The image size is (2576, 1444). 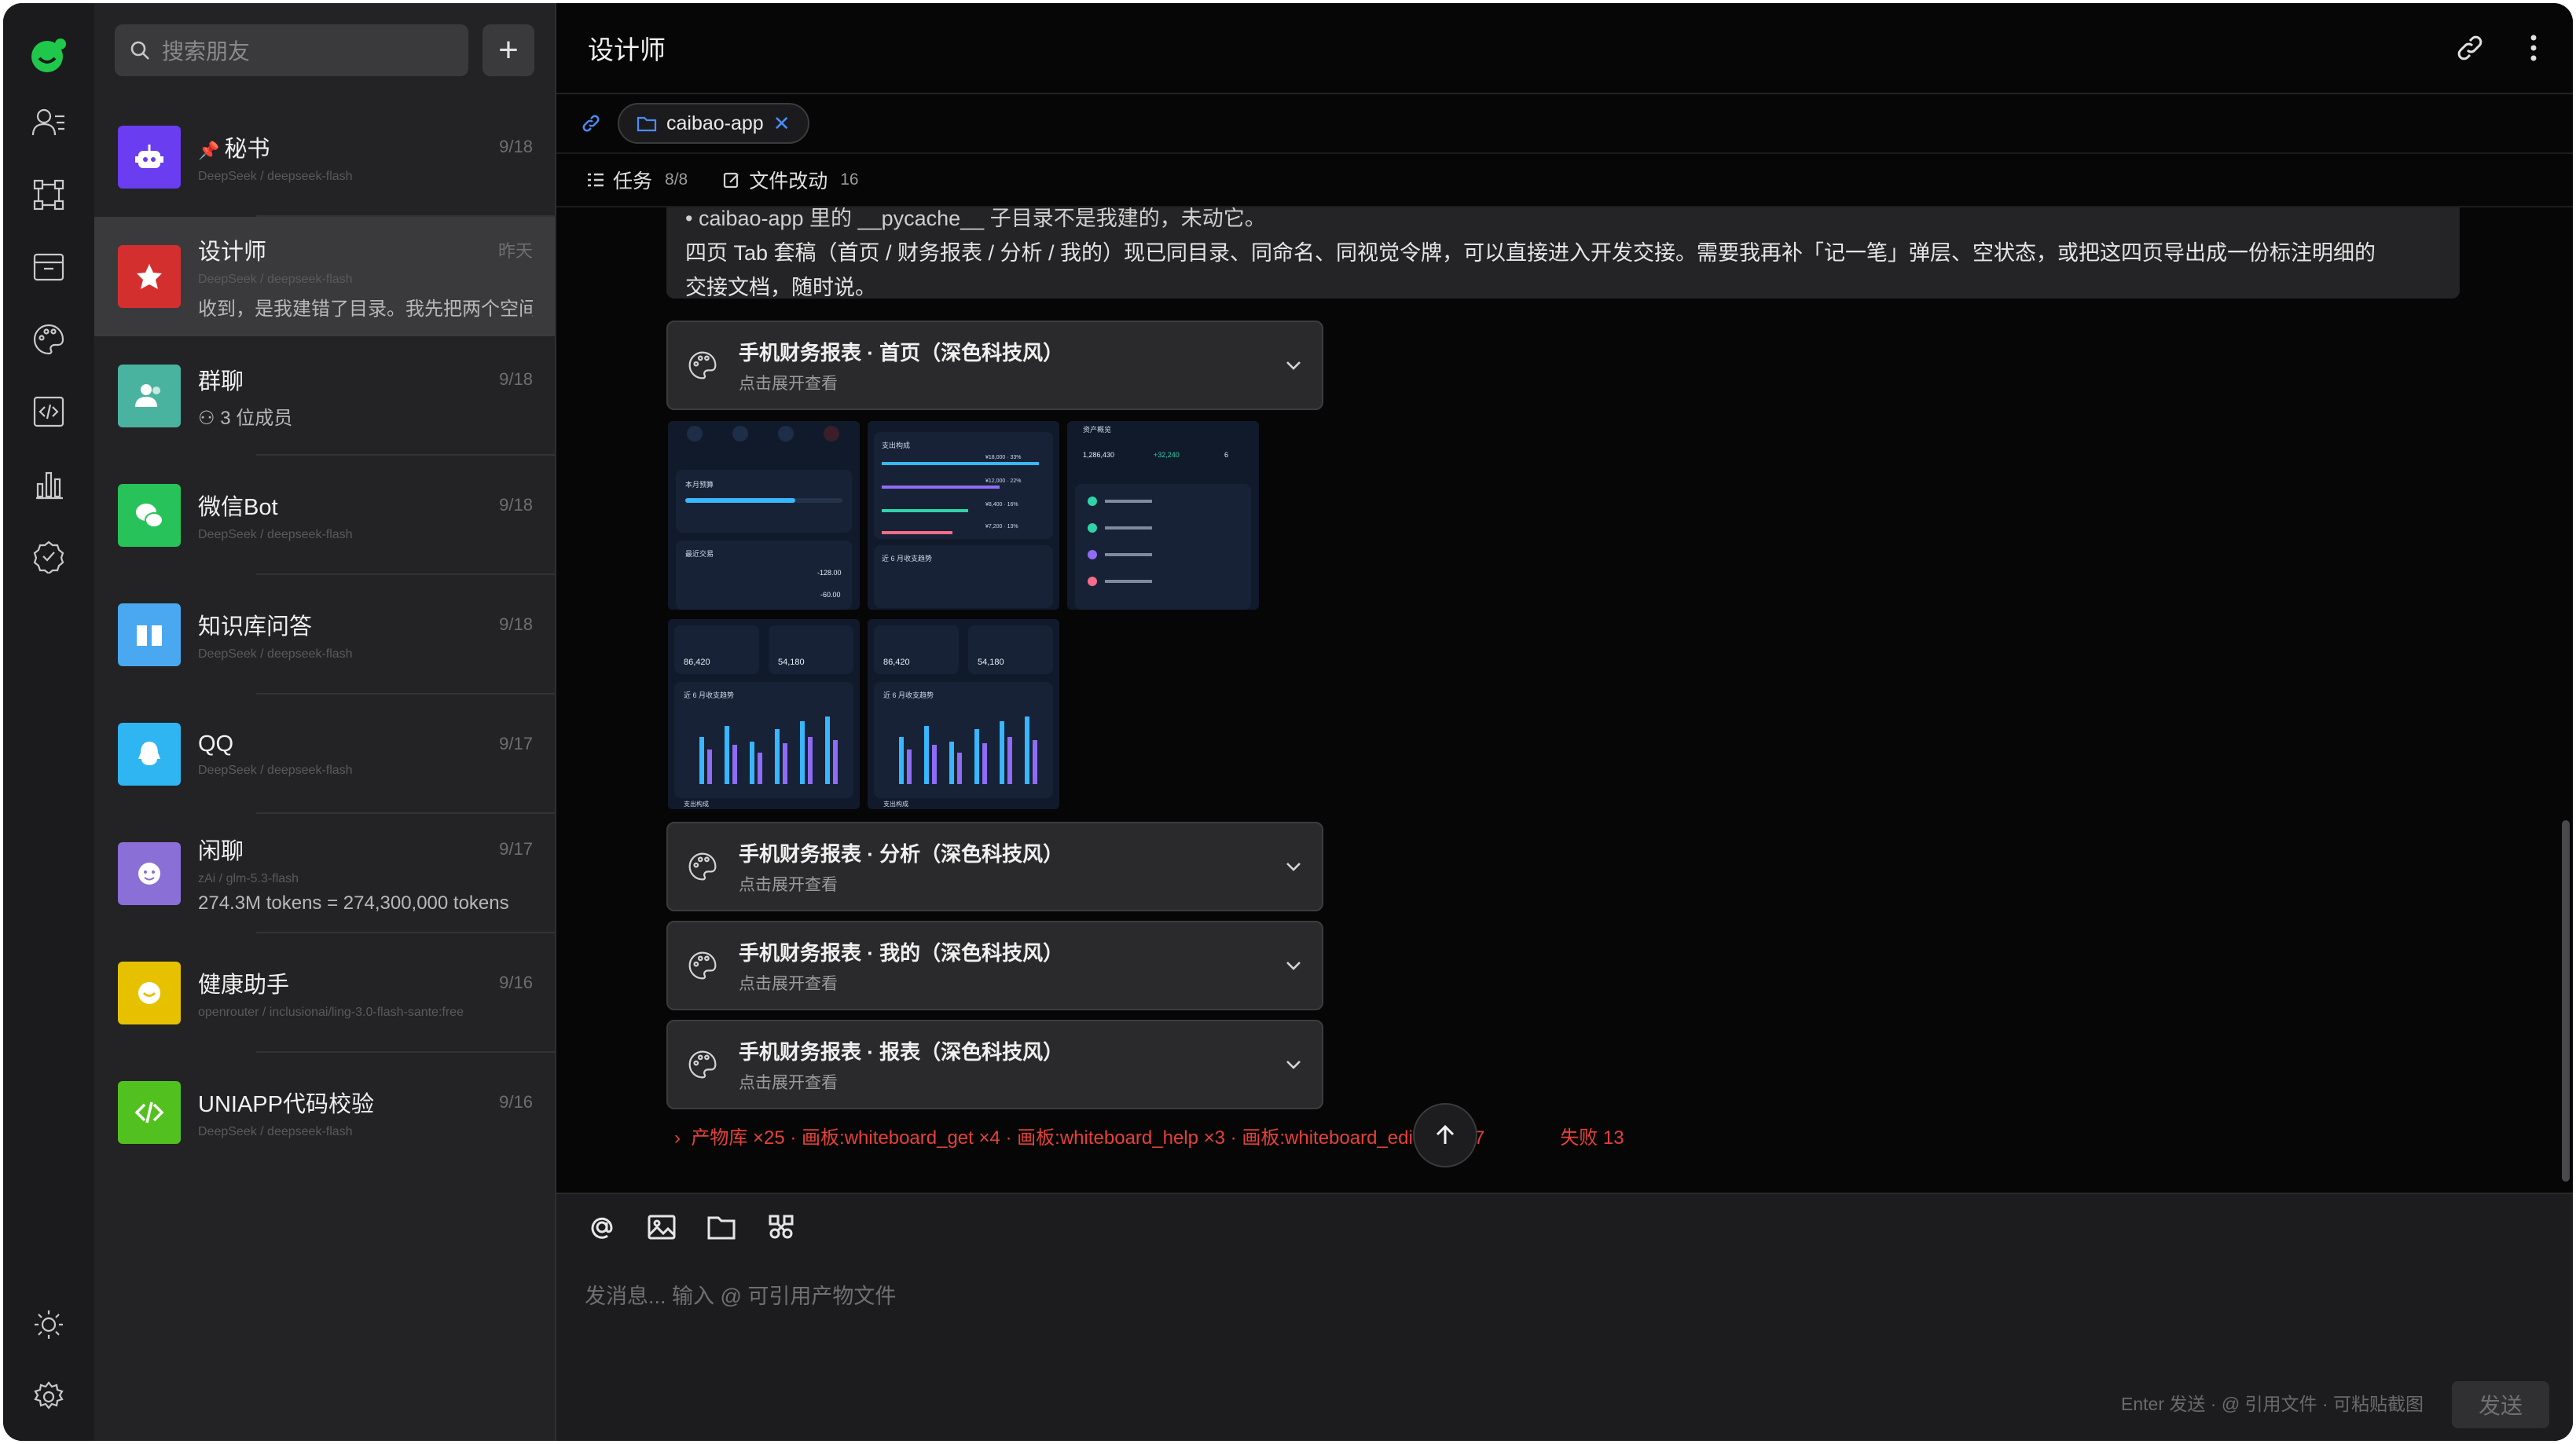 I want to click on chat-preview: 收到，是我建错了目录。我先把两个空间, so click(x=365, y=309).